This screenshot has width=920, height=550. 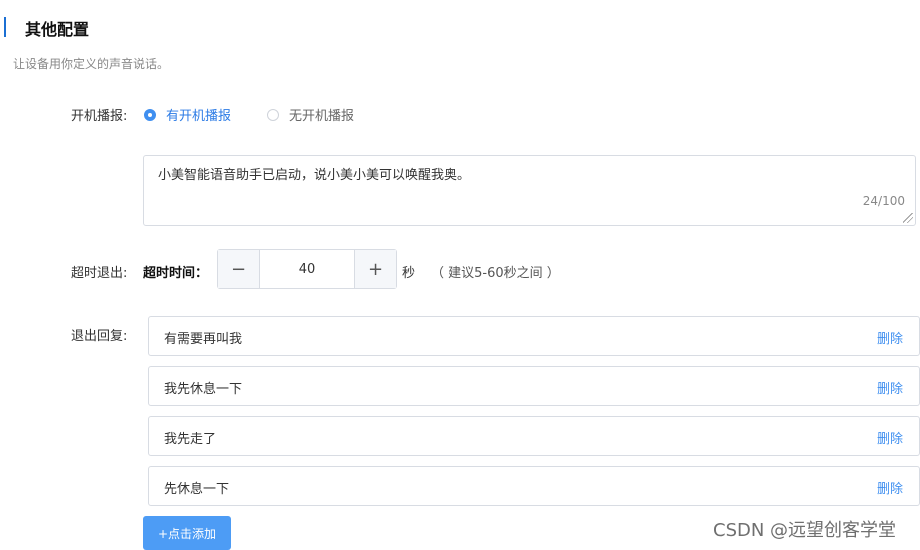 What do you see at coordinates (187, 533) in the screenshot?
I see `add-reply-button: +点击添加` at bounding box center [187, 533].